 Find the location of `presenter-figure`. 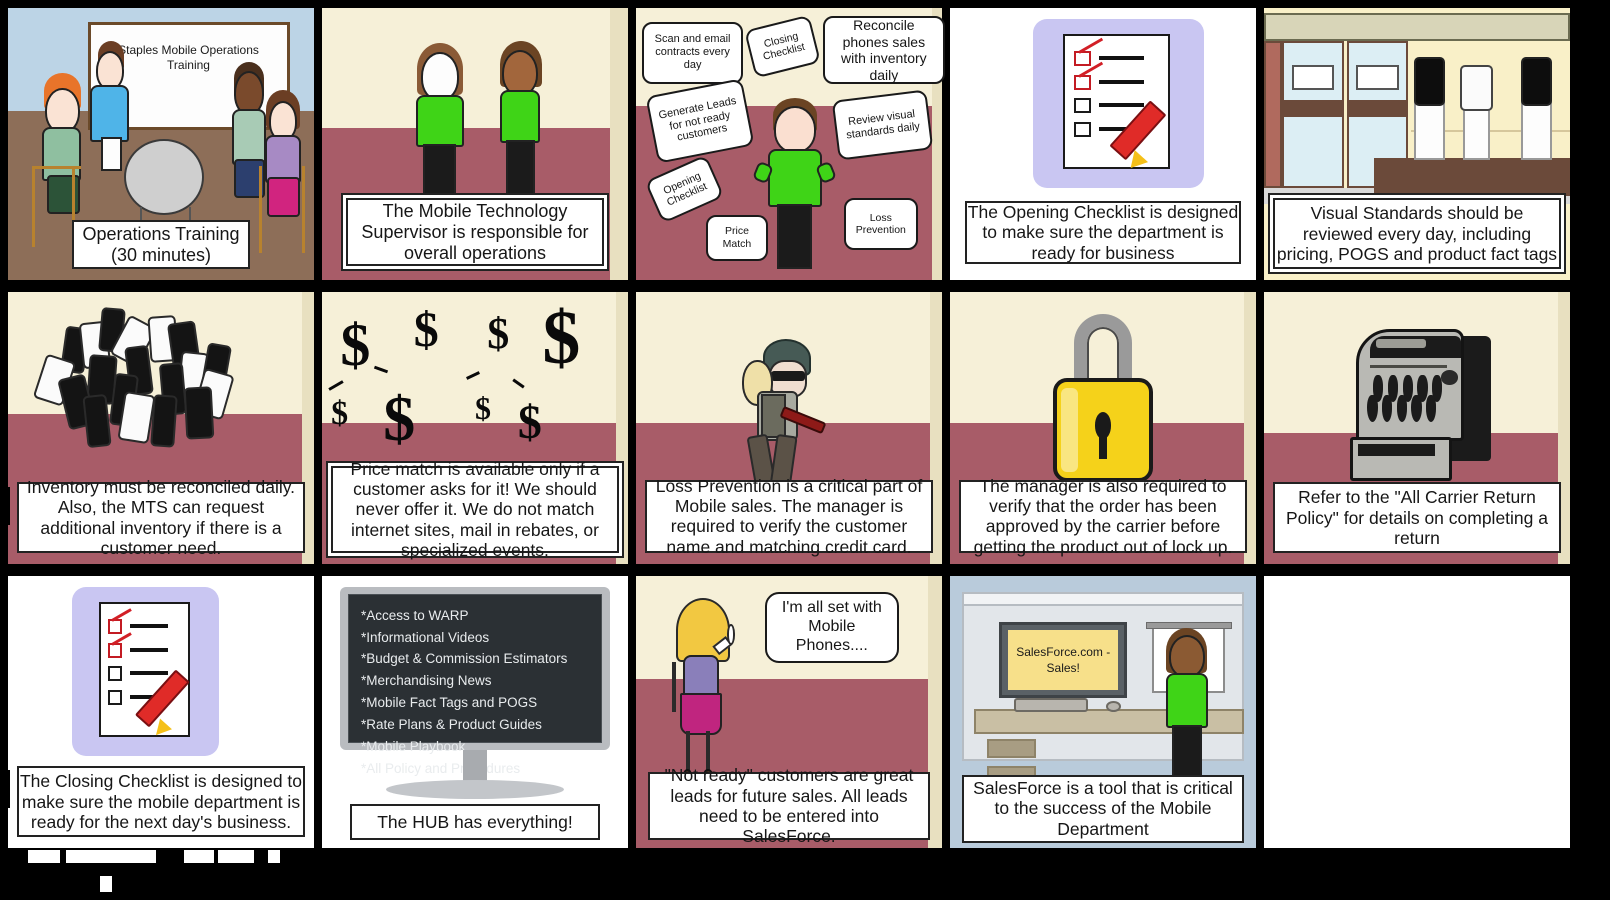

presenter-figure is located at coordinates (111, 106).